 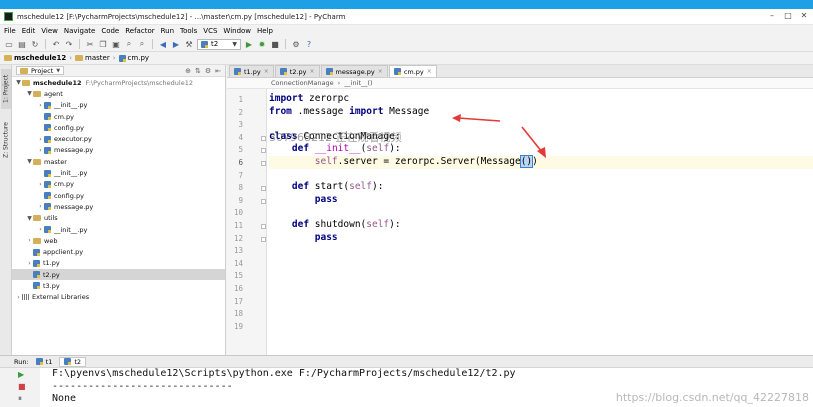 I want to click on menu-file: File, so click(x=10, y=31).